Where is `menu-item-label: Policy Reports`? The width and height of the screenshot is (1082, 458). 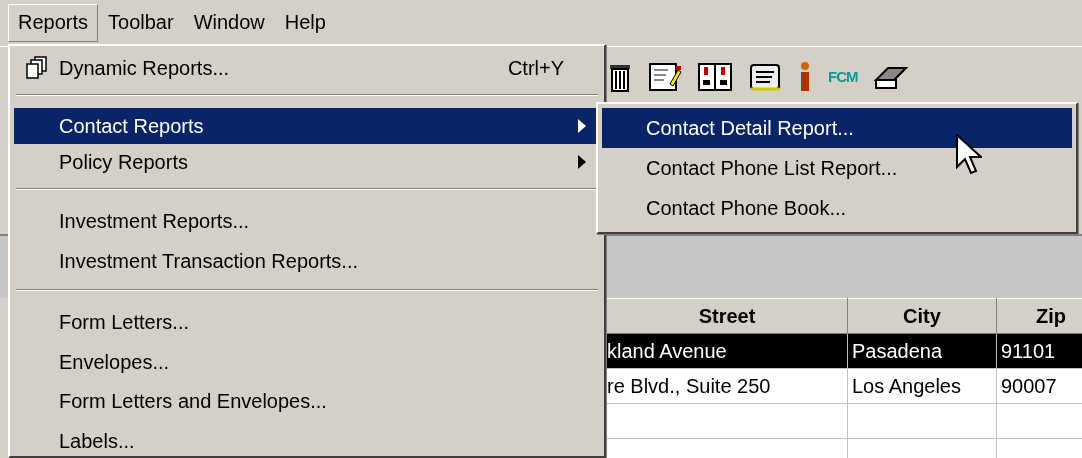
menu-item-label: Policy Reports is located at coordinates (124, 162).